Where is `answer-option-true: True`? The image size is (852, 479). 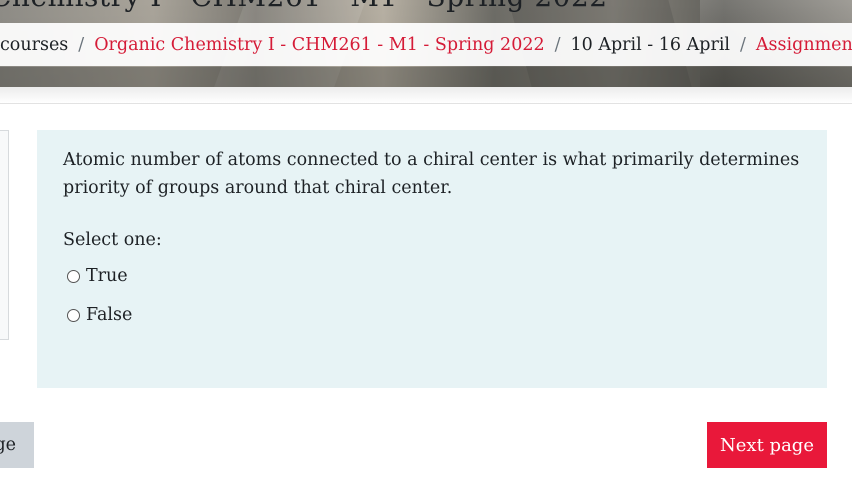 answer-option-true: True is located at coordinates (97, 276).